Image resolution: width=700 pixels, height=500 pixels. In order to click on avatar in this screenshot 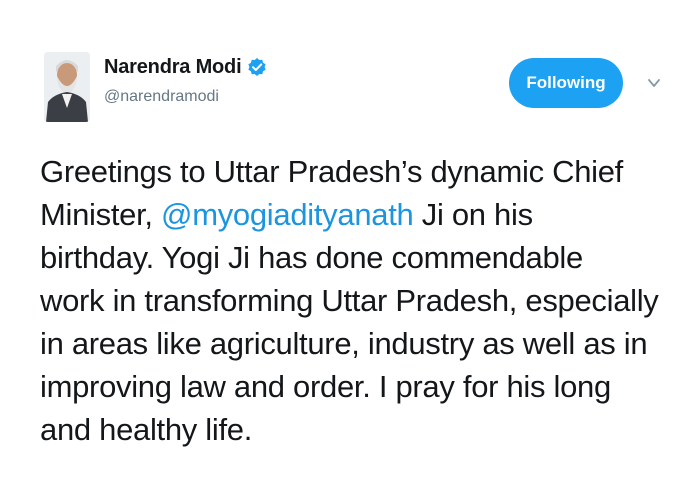, I will do `click(67, 87)`.